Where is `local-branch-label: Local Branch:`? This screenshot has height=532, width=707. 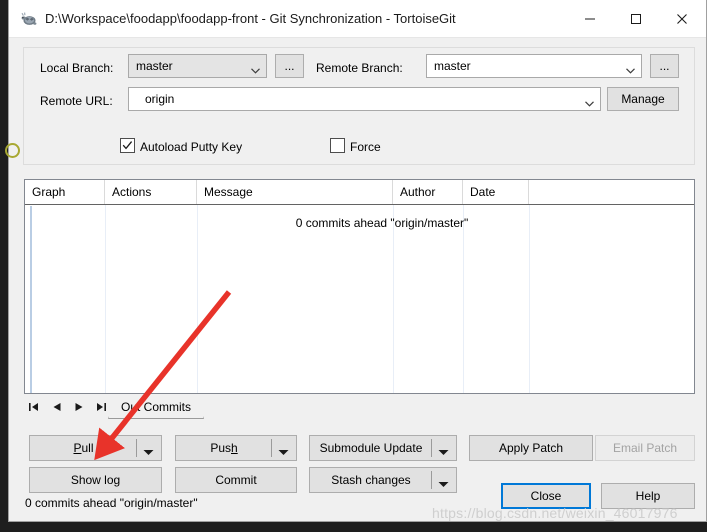
local-branch-label: Local Branch: is located at coordinates (77, 68).